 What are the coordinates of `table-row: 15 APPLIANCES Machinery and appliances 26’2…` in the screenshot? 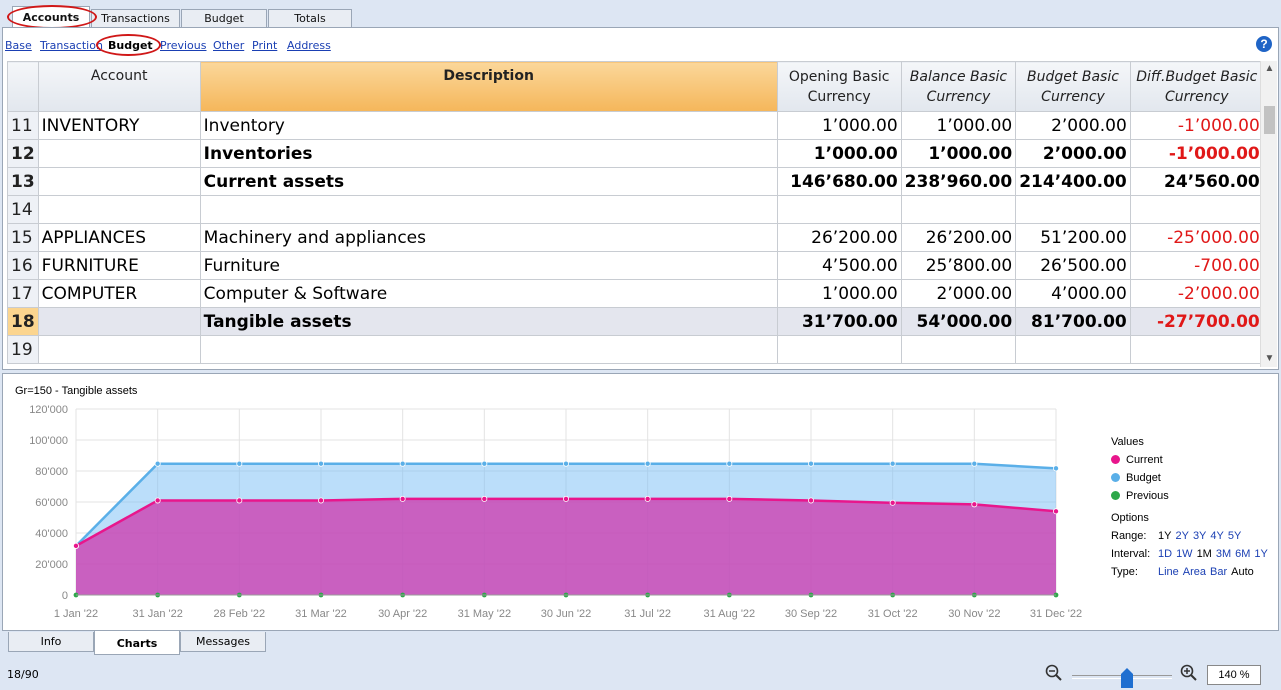 It's located at (635, 237).